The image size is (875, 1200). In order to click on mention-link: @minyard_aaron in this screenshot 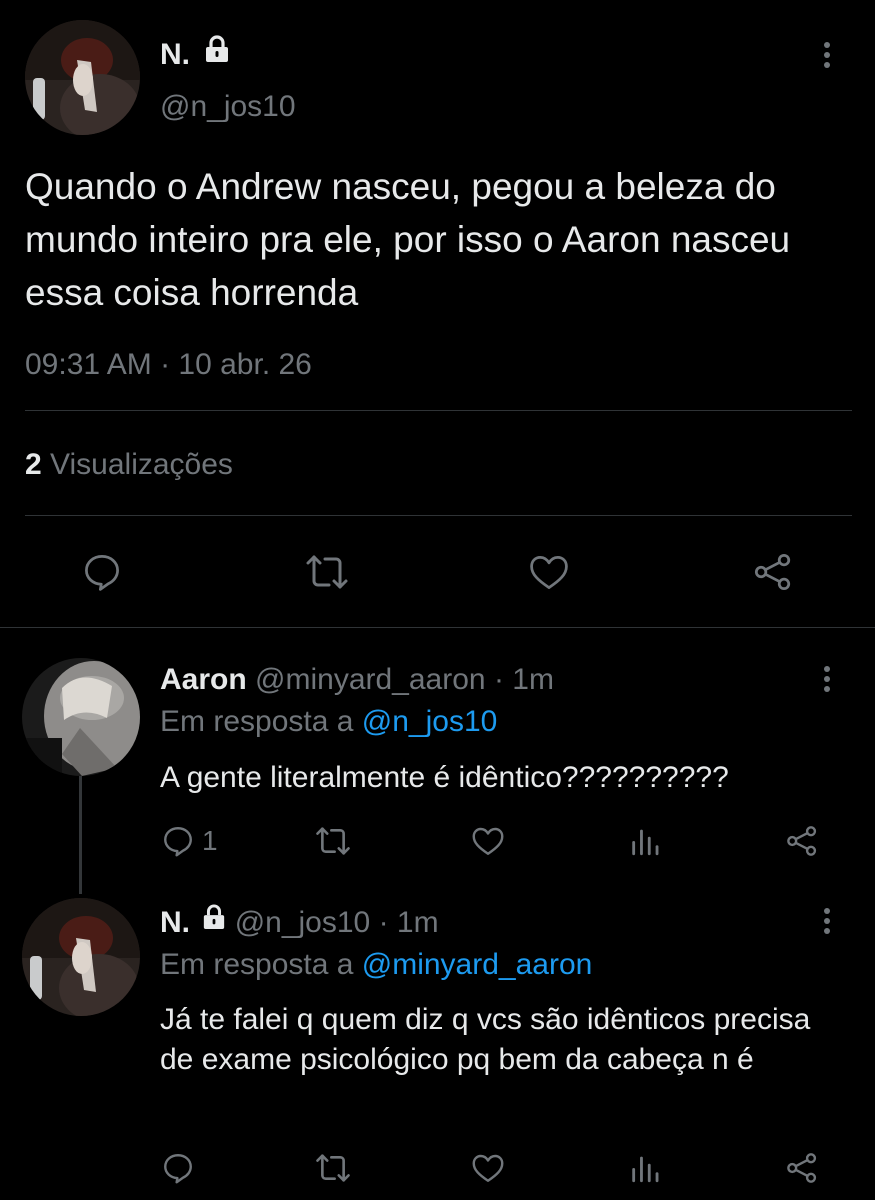, I will do `click(477, 964)`.